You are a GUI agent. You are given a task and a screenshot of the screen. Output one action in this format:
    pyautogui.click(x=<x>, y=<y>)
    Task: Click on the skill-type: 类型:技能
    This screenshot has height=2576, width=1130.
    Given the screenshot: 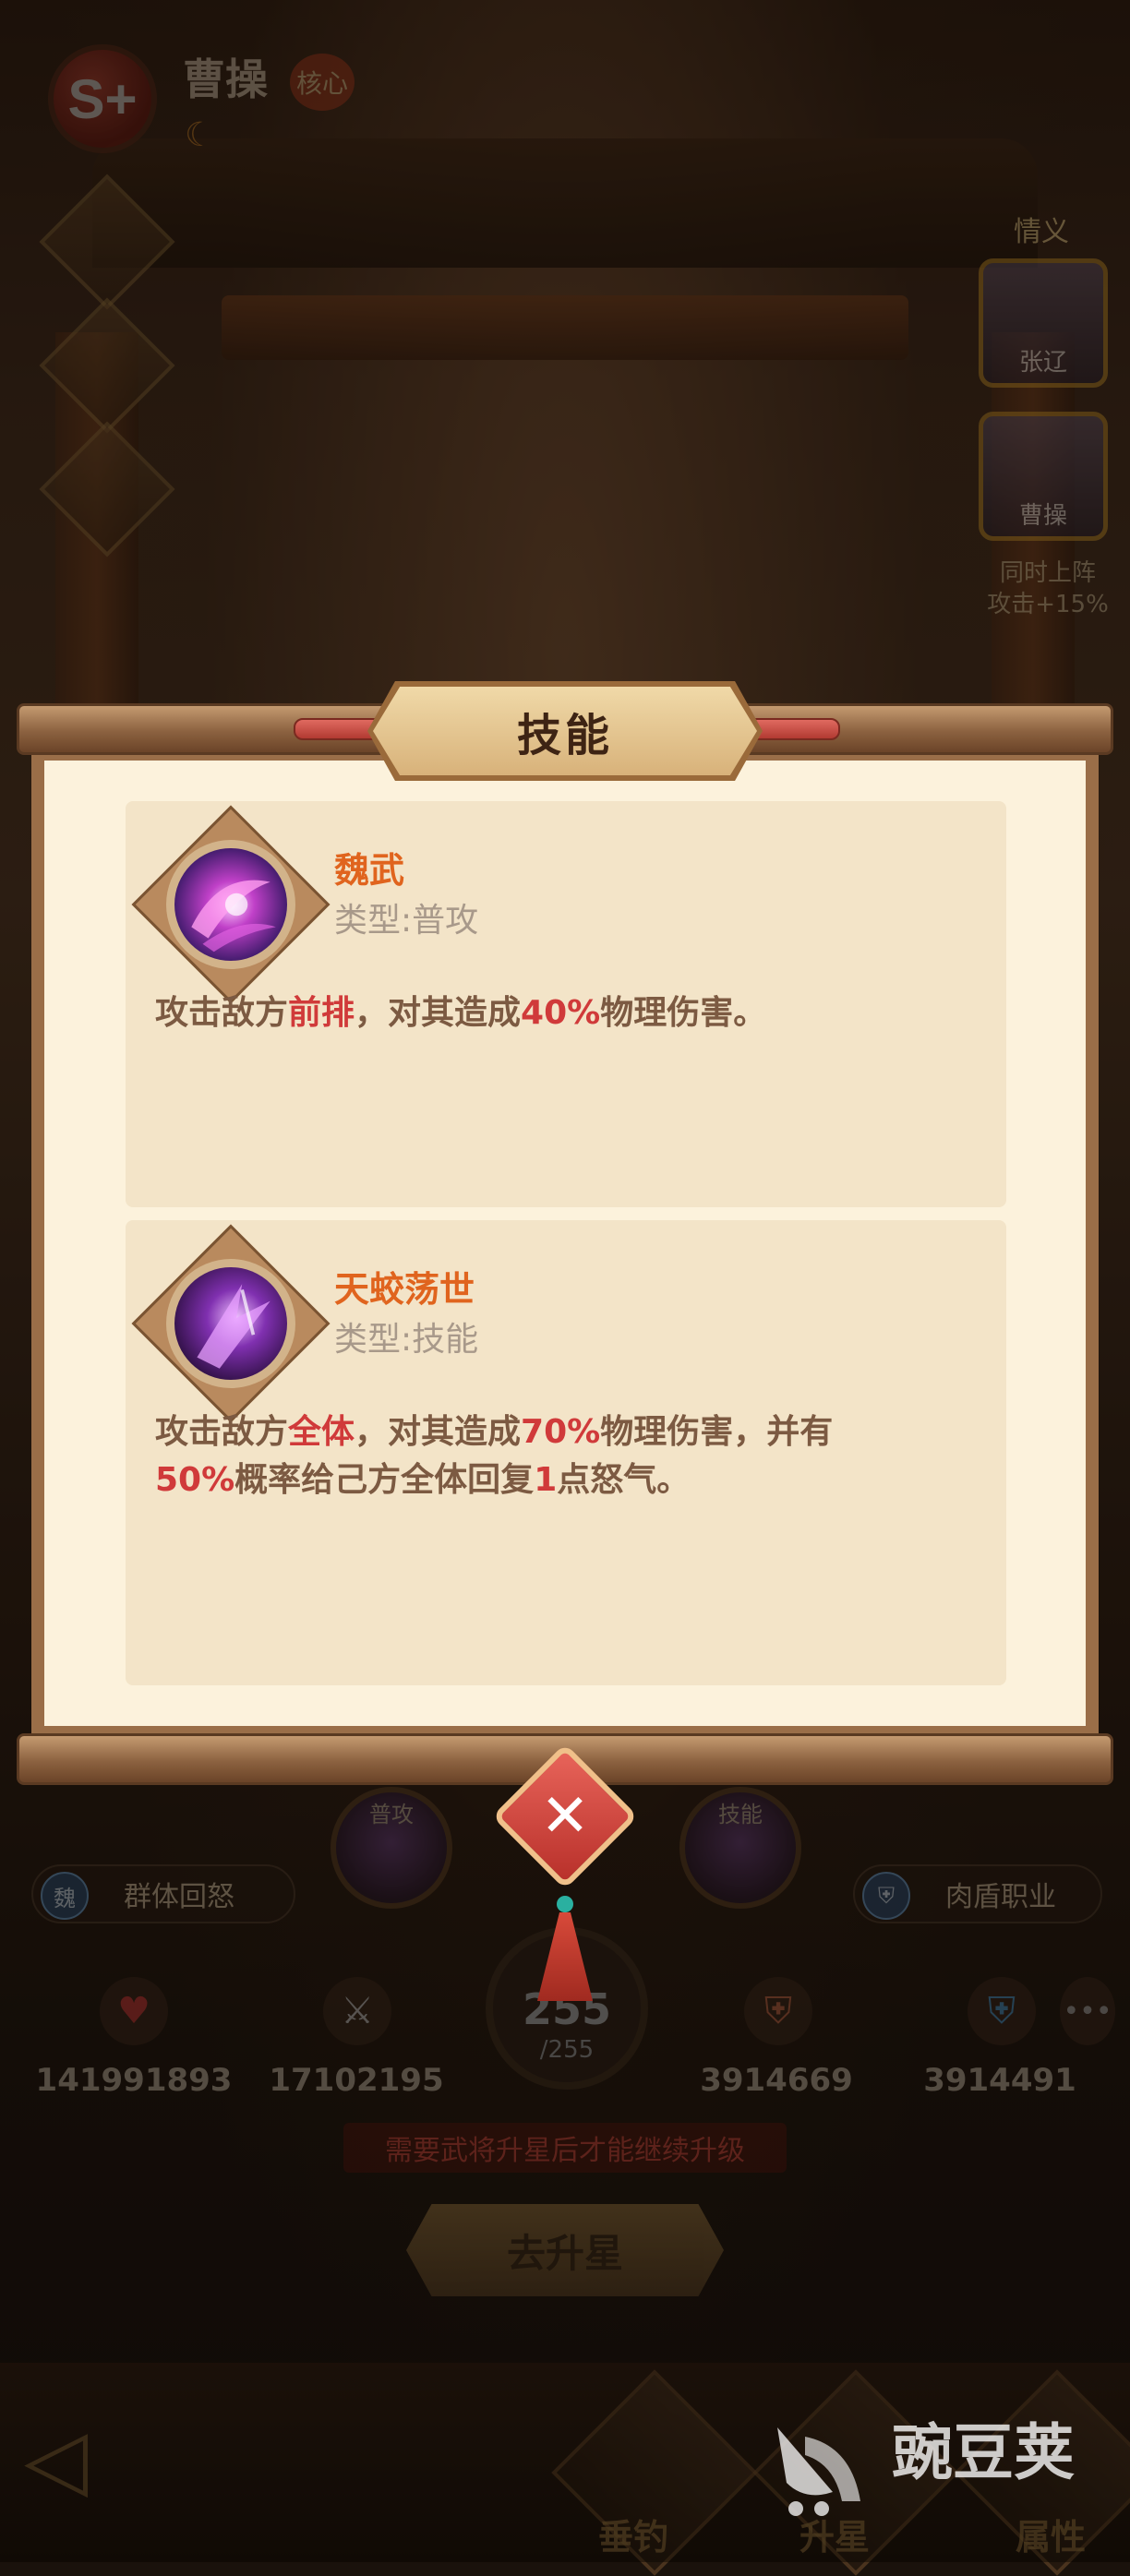 What is the action you would take?
    pyautogui.click(x=407, y=1340)
    